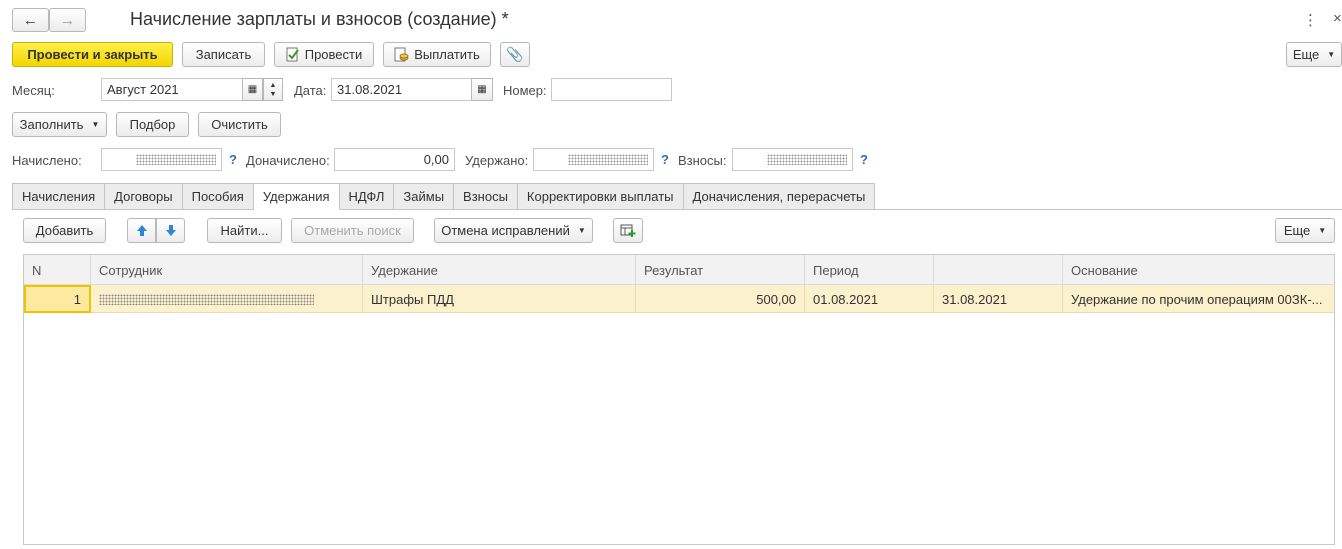 The height and width of the screenshot is (549, 1342). What do you see at coordinates (998, 299) in the screenshot?
I see `cell-period-end: 31.08.2021` at bounding box center [998, 299].